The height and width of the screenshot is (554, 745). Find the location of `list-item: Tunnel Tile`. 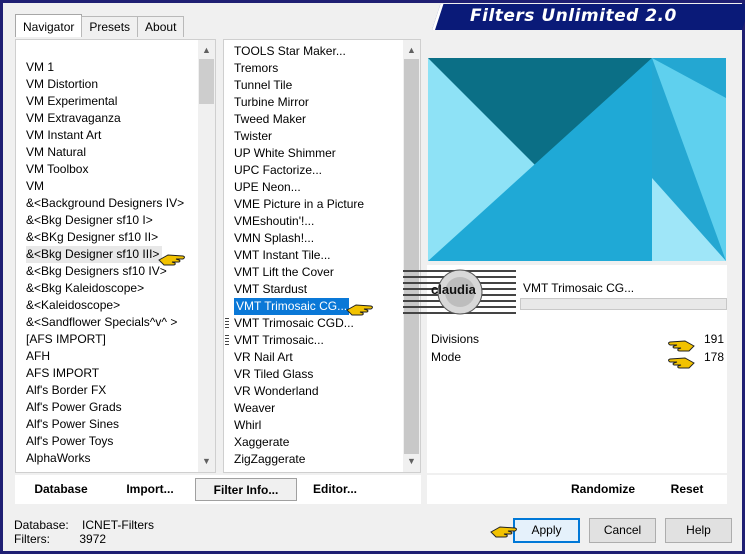

list-item: Tunnel Tile is located at coordinates (263, 85).